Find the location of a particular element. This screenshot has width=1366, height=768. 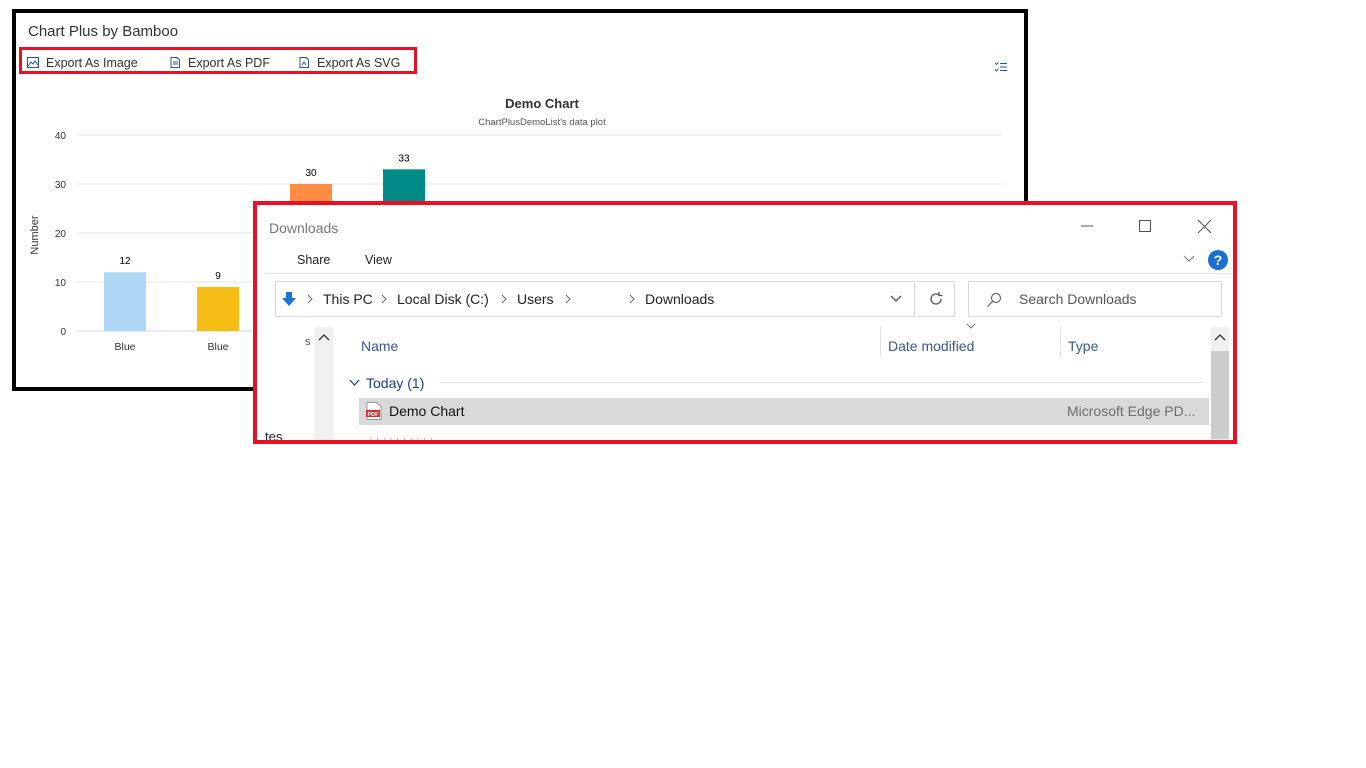

pdf-file-icon: PDF is located at coordinates (374, 411).